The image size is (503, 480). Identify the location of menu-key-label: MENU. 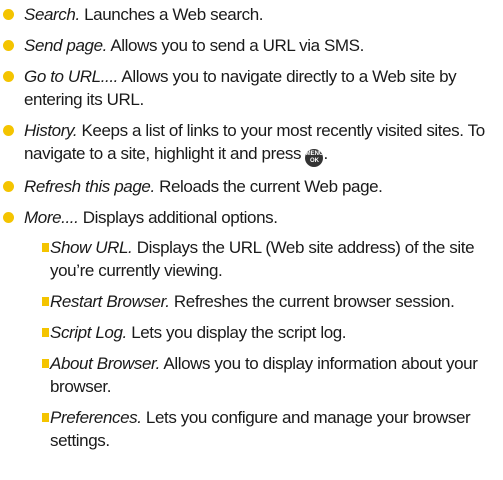
(314, 154).